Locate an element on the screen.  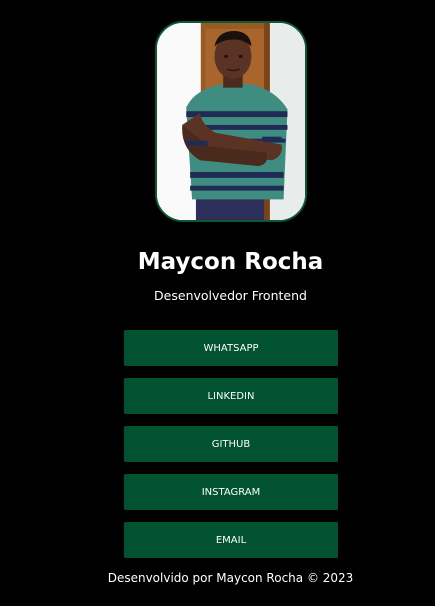
profile-photo is located at coordinates (231, 121).